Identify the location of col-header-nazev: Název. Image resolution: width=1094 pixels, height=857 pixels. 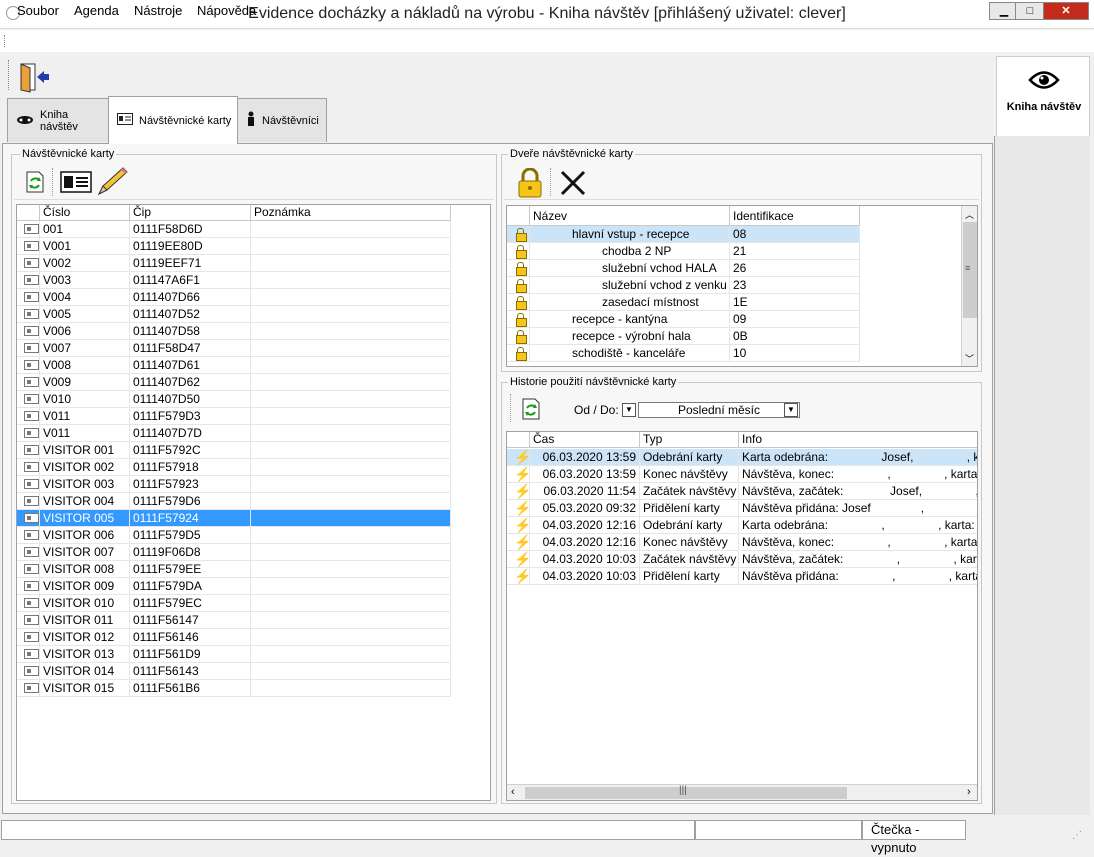
(630, 216).